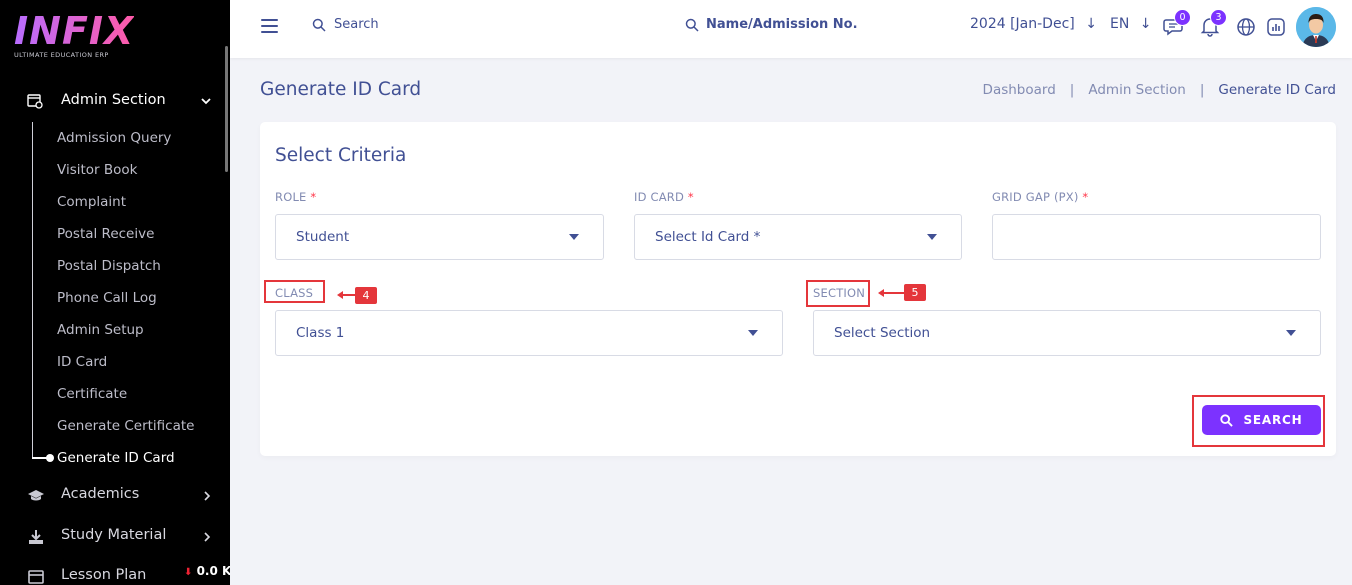  Describe the element at coordinates (1019, 90) in the screenshot. I see `breadcrumb-dashboard: Dashboard` at that location.